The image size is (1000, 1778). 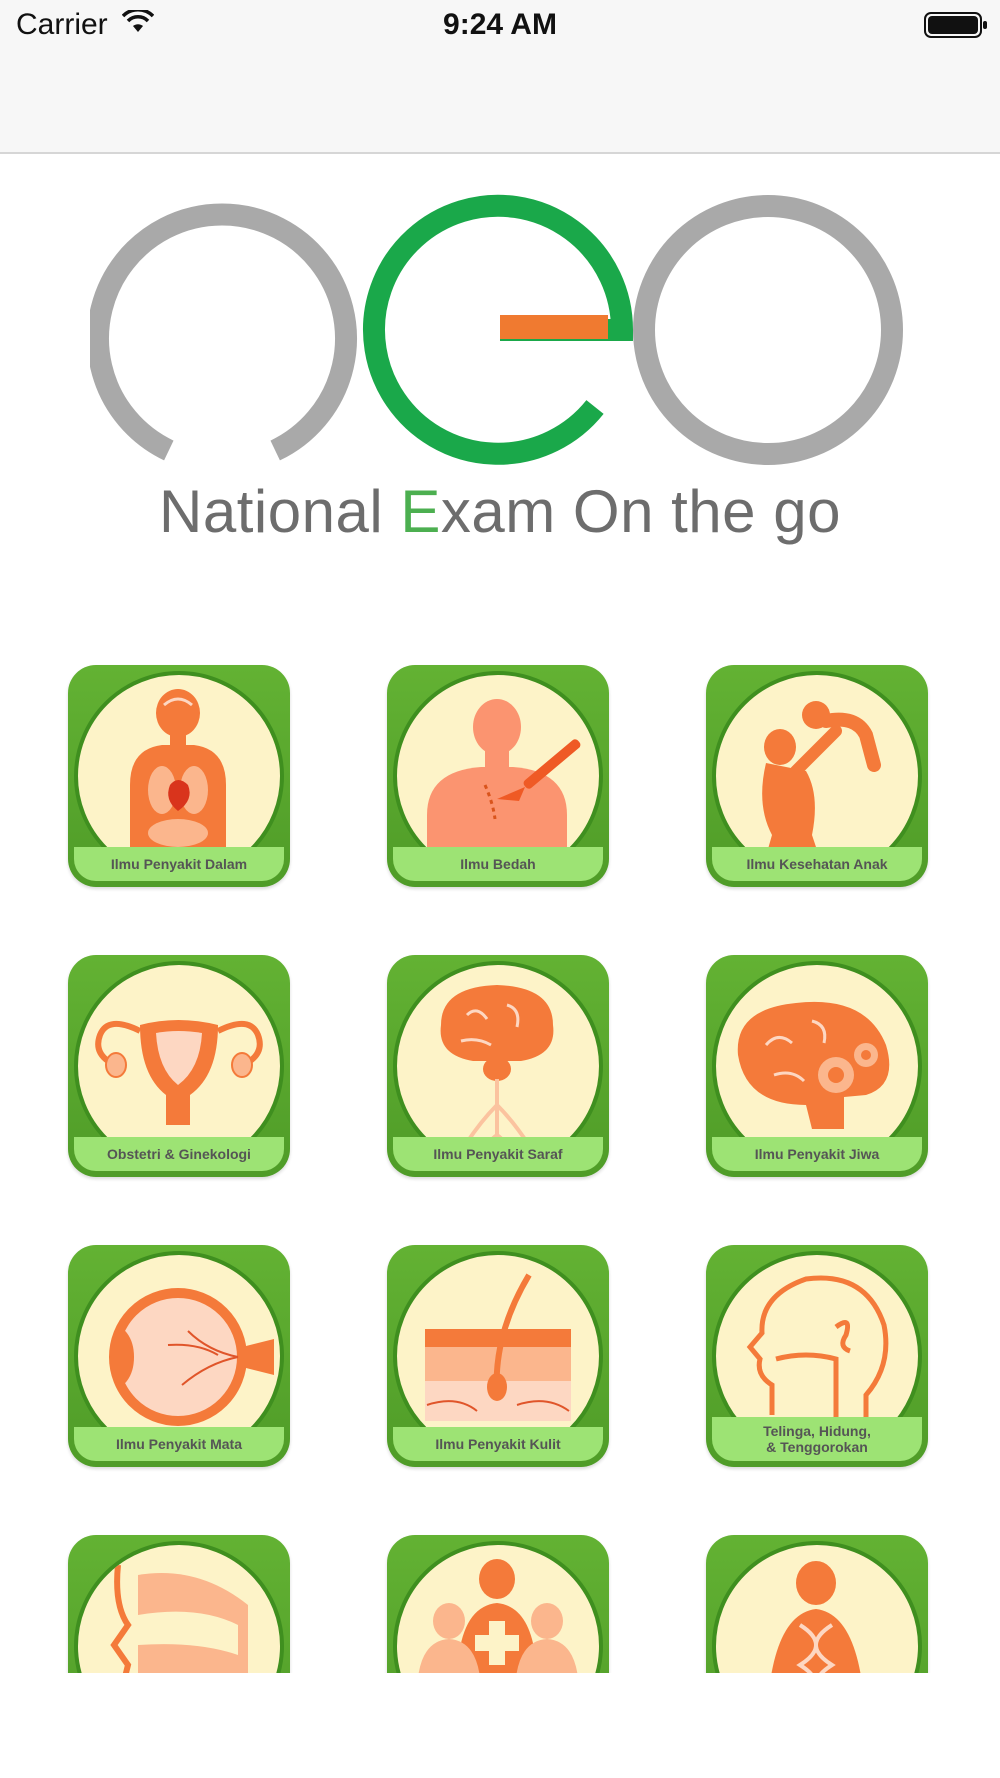 I want to click on category-label-line2: & Tenggorokan, so click(x=817, y=1447).